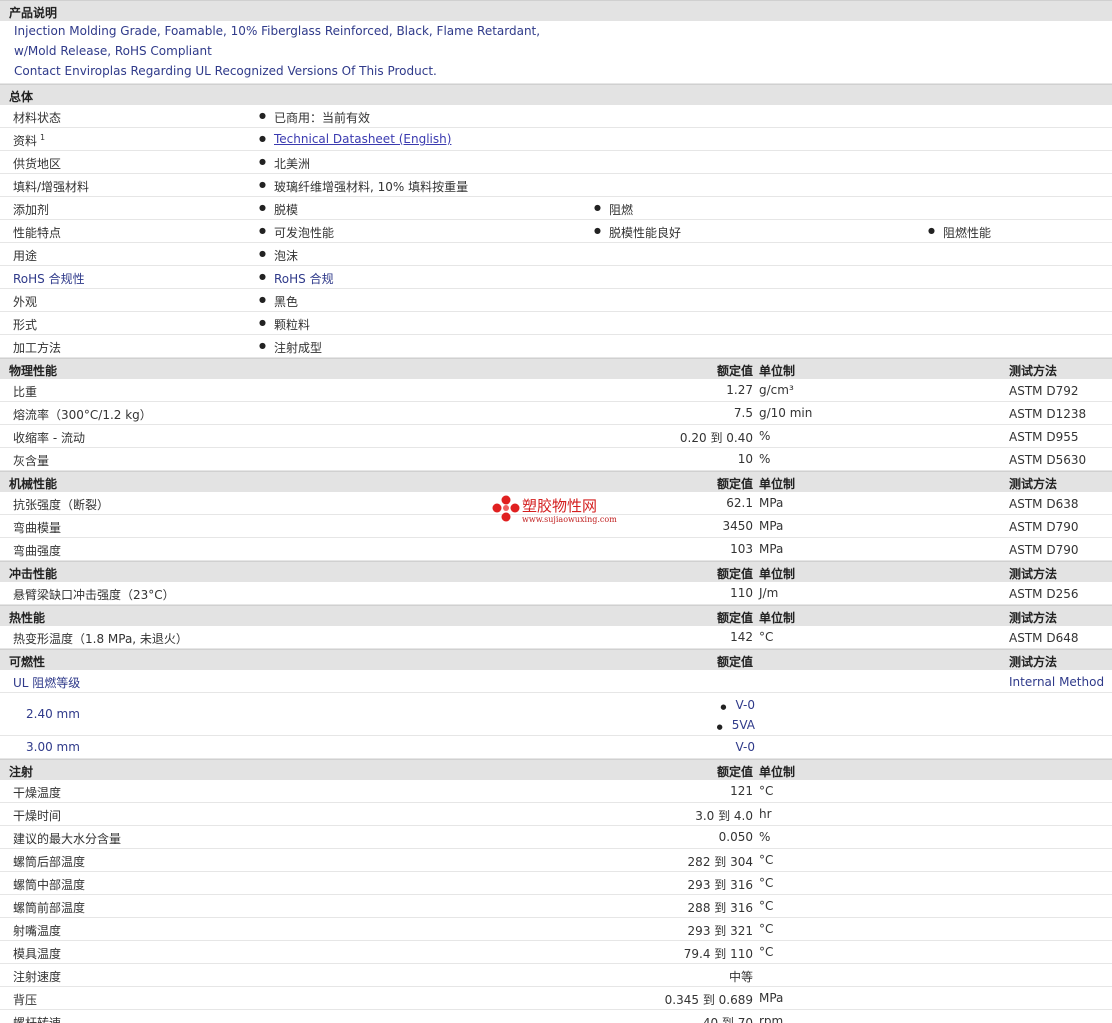  Describe the element at coordinates (113, 51) in the screenshot. I see `description-line: w/Mold Release, RoHS Compliant` at that location.